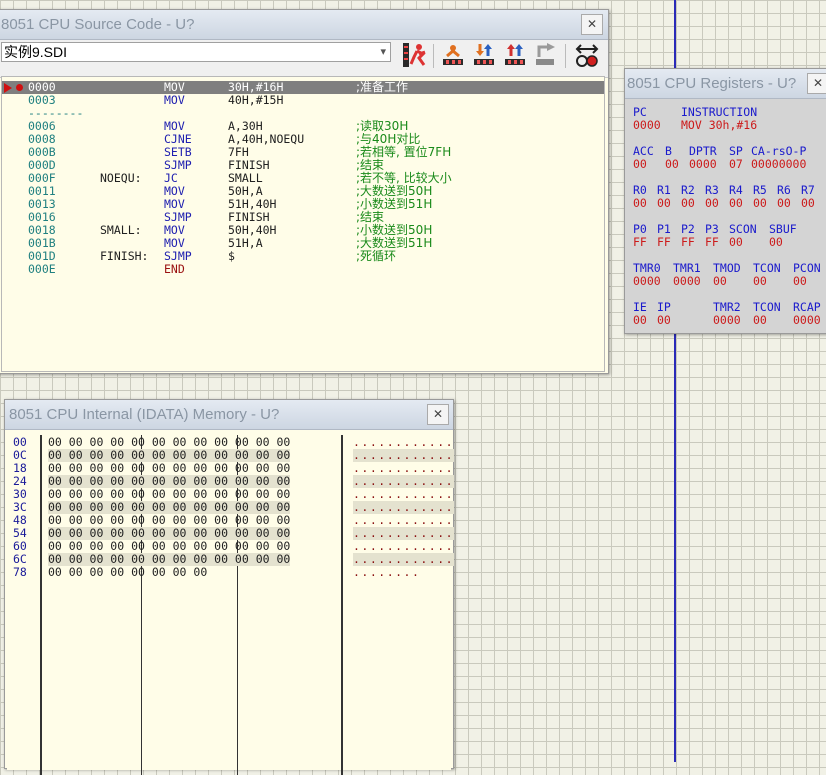 This screenshot has width=826, height=775. Describe the element at coordinates (712, 229) in the screenshot. I see `register-name: P3` at that location.